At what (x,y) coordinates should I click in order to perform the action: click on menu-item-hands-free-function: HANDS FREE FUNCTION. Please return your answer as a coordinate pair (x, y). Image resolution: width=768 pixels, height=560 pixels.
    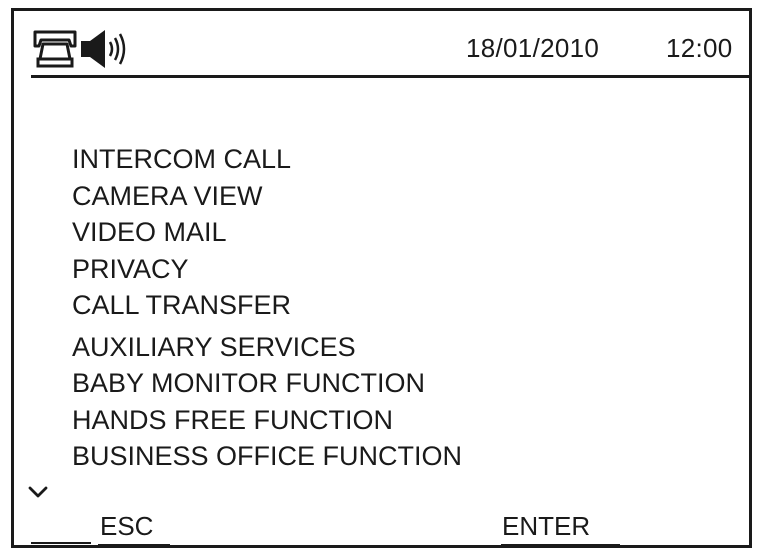
    Looking at the image, I should click on (267, 420).